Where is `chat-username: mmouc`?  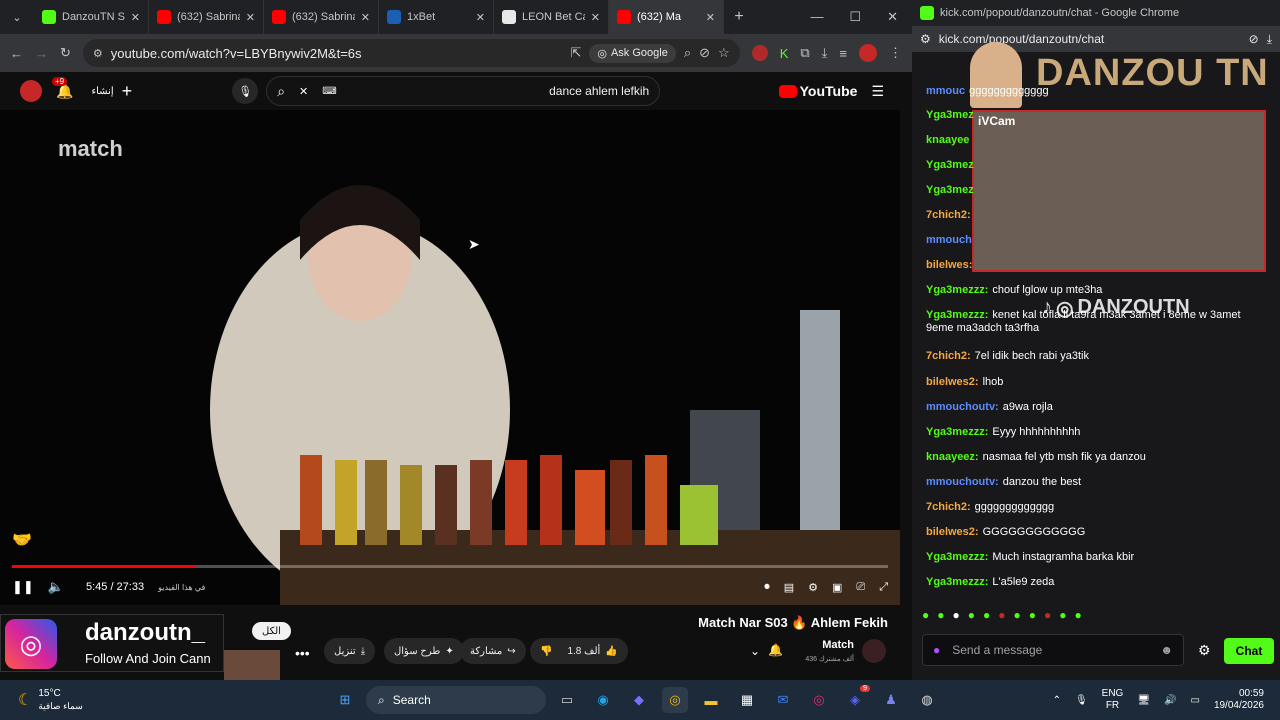 chat-username: mmouc is located at coordinates (945, 91).